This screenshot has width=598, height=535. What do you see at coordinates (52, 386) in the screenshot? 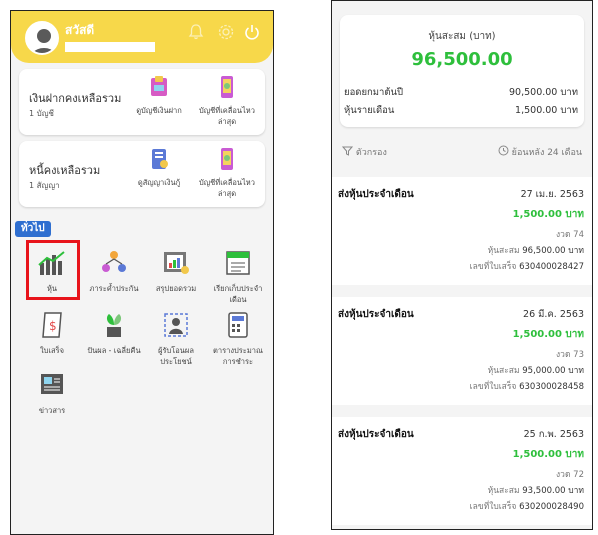
I see `news-icon` at bounding box center [52, 386].